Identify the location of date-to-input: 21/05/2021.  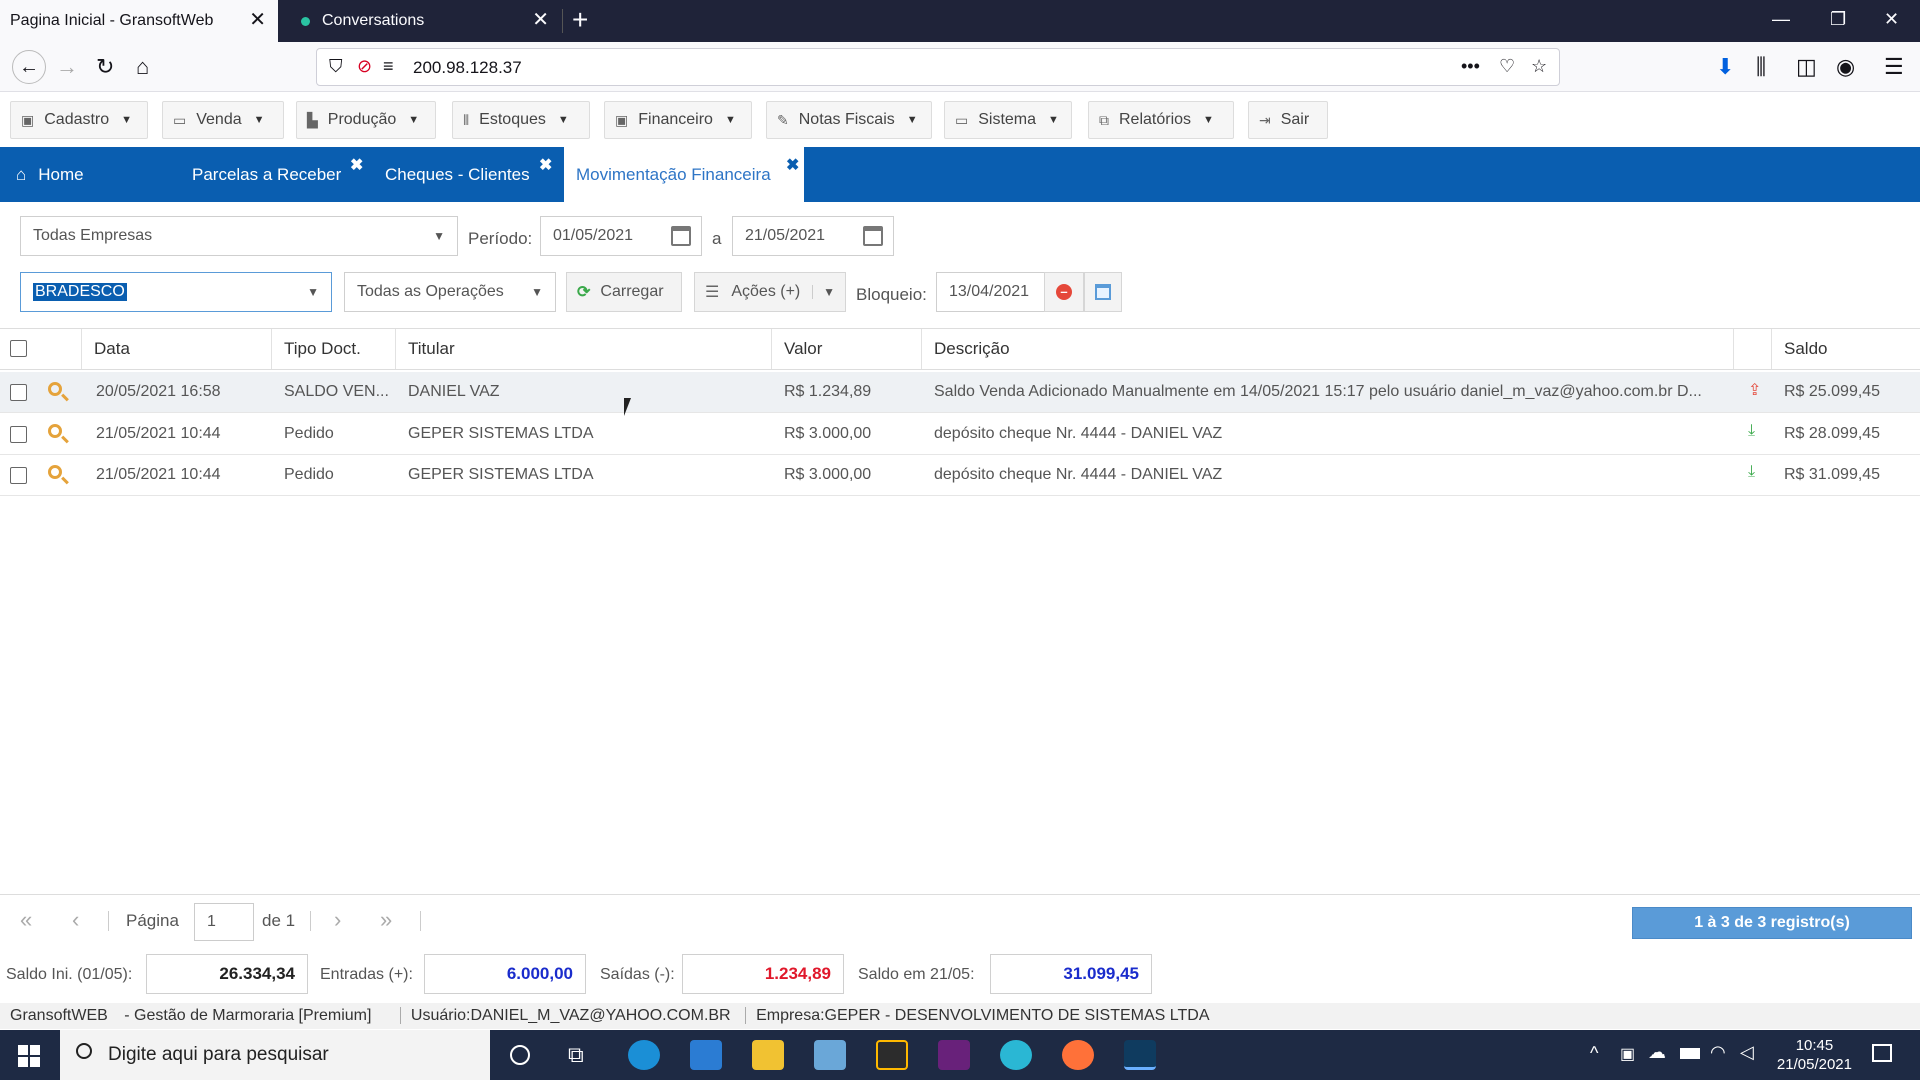
(813, 236).